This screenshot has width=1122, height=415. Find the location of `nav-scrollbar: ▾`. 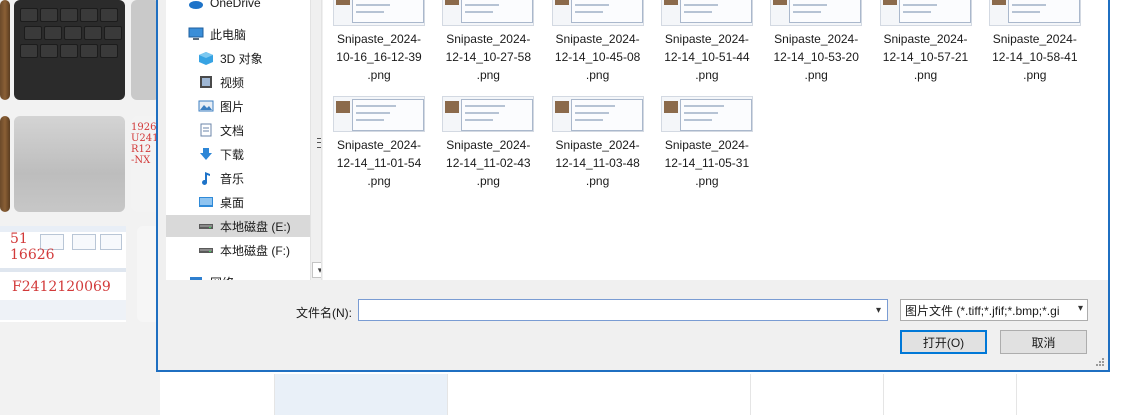

nav-scrollbar: ▾ is located at coordinates (315, 140).